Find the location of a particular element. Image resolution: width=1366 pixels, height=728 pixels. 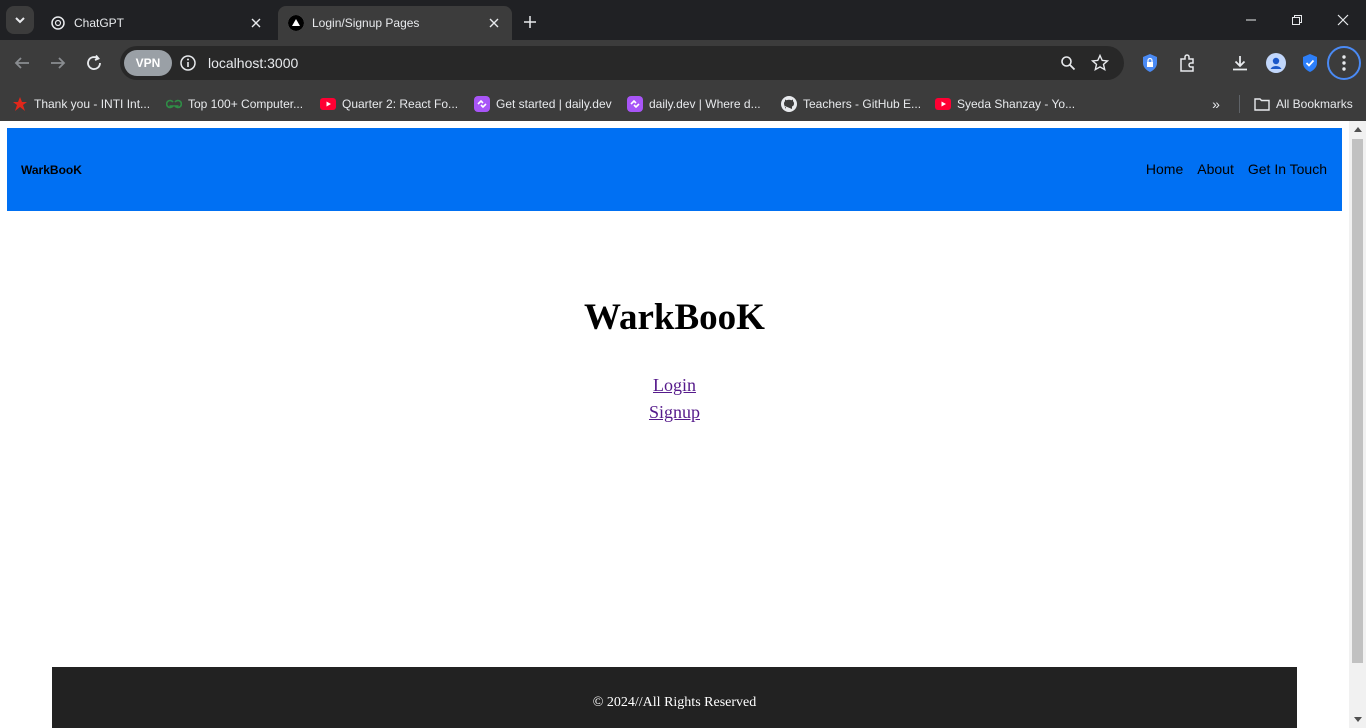

signup-link: Signup is located at coordinates (674, 412).